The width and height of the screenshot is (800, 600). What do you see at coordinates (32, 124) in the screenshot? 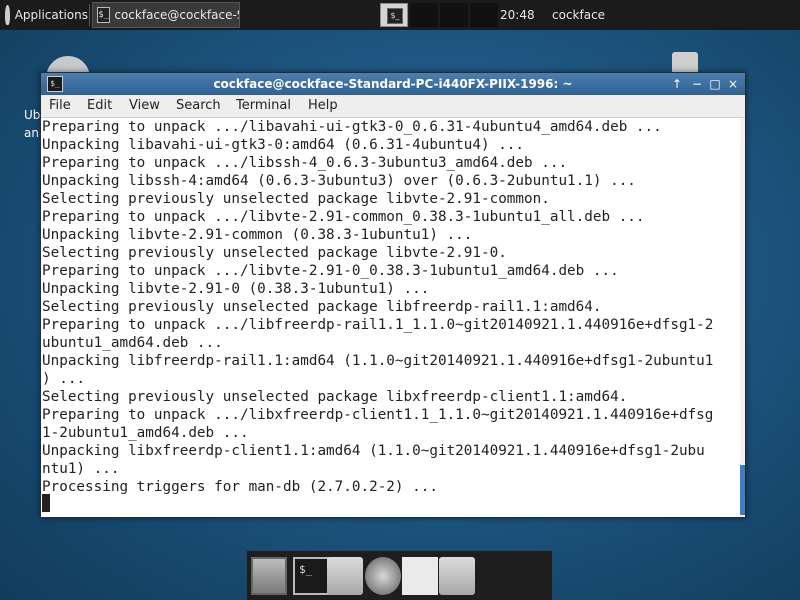
I see `desktop-icon-label: Ub an` at bounding box center [32, 124].